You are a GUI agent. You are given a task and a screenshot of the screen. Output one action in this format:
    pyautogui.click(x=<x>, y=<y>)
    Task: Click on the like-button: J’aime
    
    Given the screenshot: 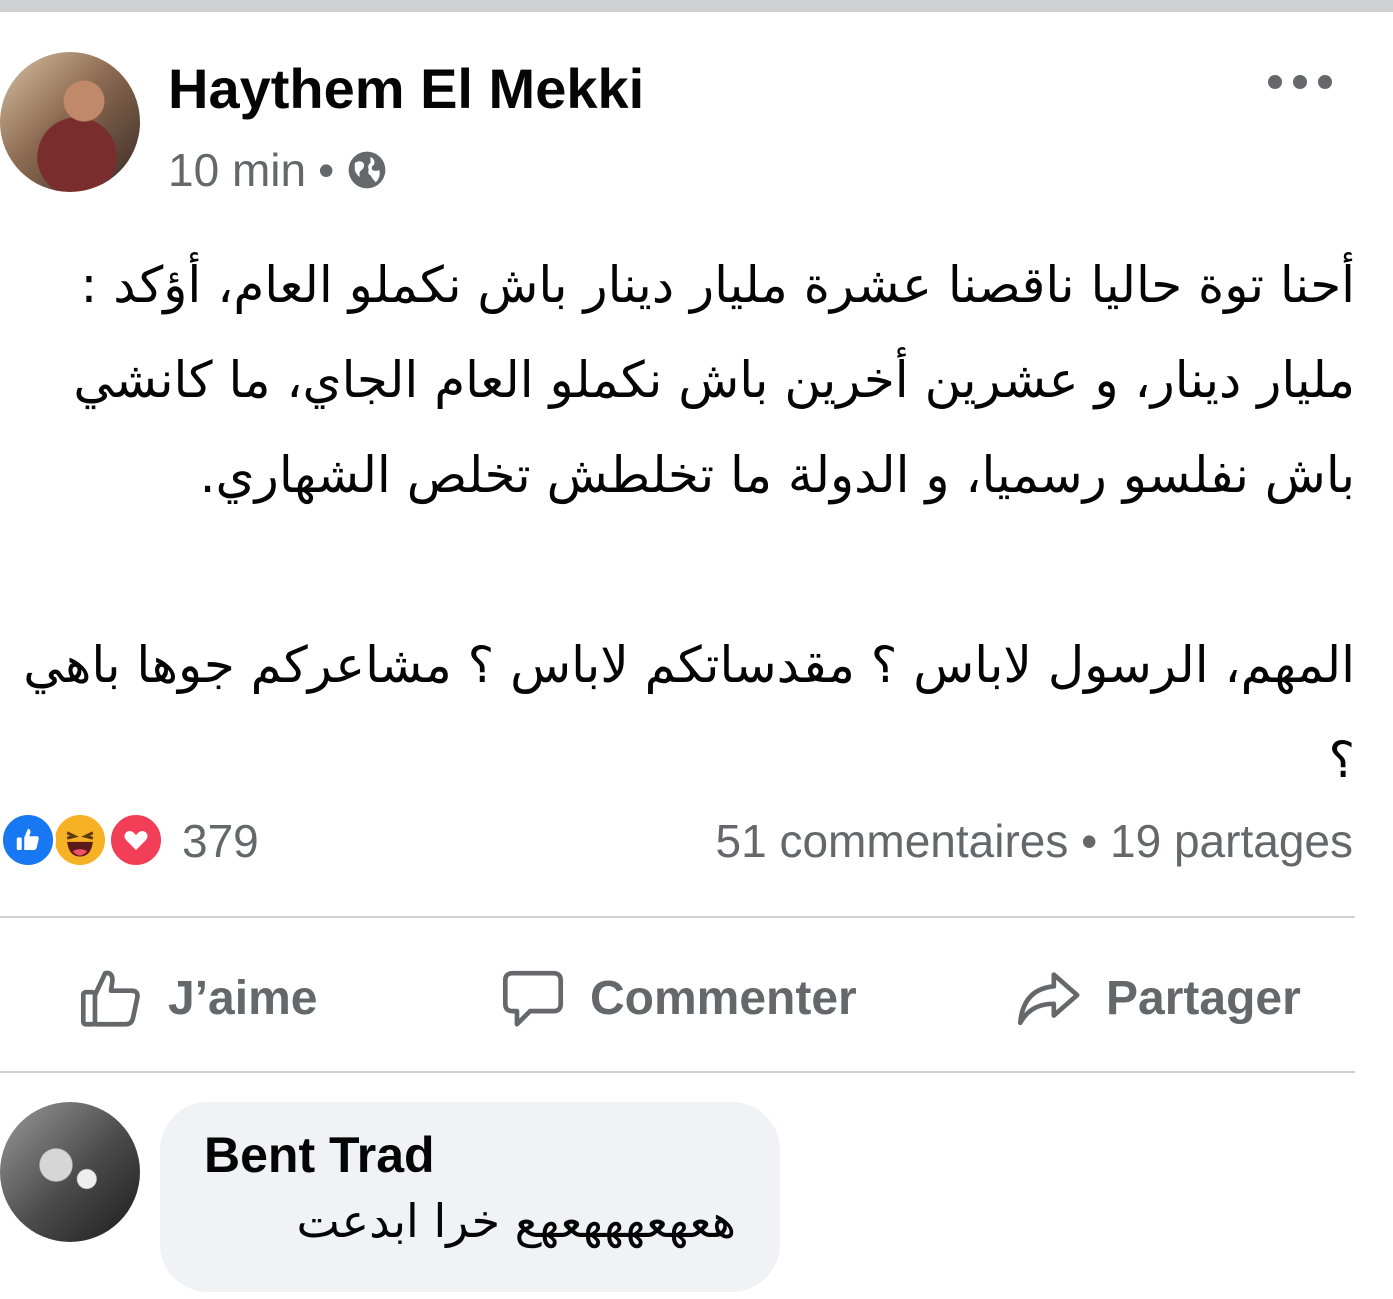 What is the action you would take?
    pyautogui.click(x=196, y=998)
    